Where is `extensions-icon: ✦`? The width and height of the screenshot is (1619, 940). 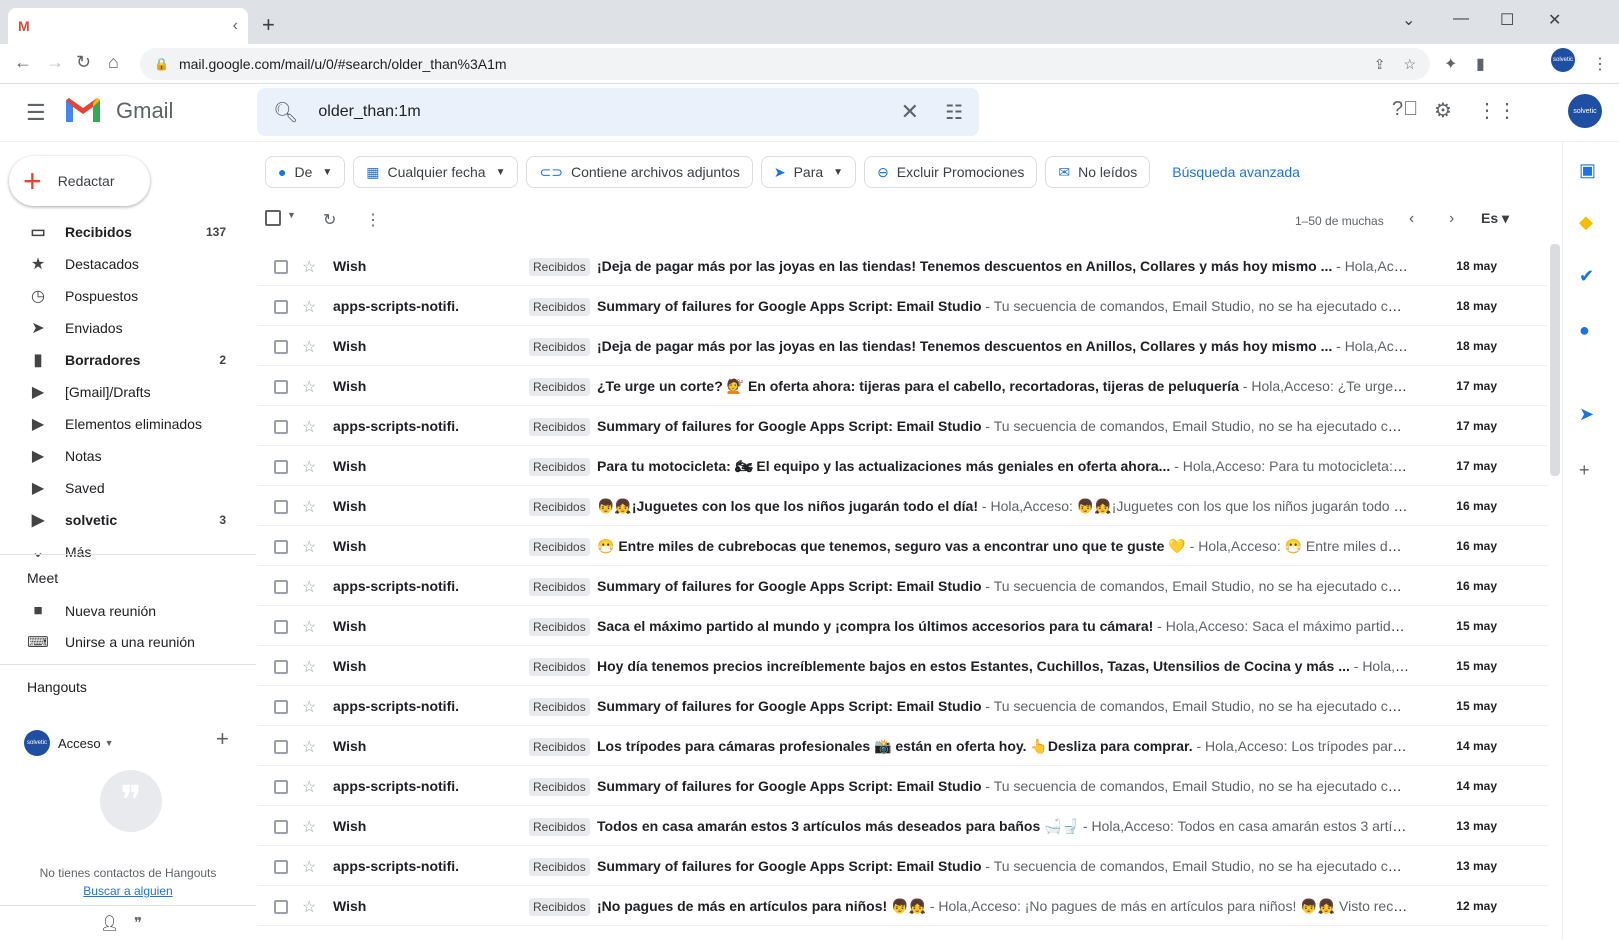 extensions-icon: ✦ is located at coordinates (1450, 64).